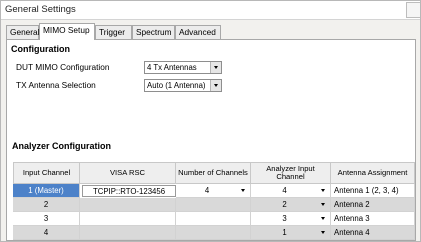 The width and height of the screenshot is (421, 242). What do you see at coordinates (373, 233) in the screenshot?
I see `antenna-assignment-cell: Antenna 4` at bounding box center [373, 233].